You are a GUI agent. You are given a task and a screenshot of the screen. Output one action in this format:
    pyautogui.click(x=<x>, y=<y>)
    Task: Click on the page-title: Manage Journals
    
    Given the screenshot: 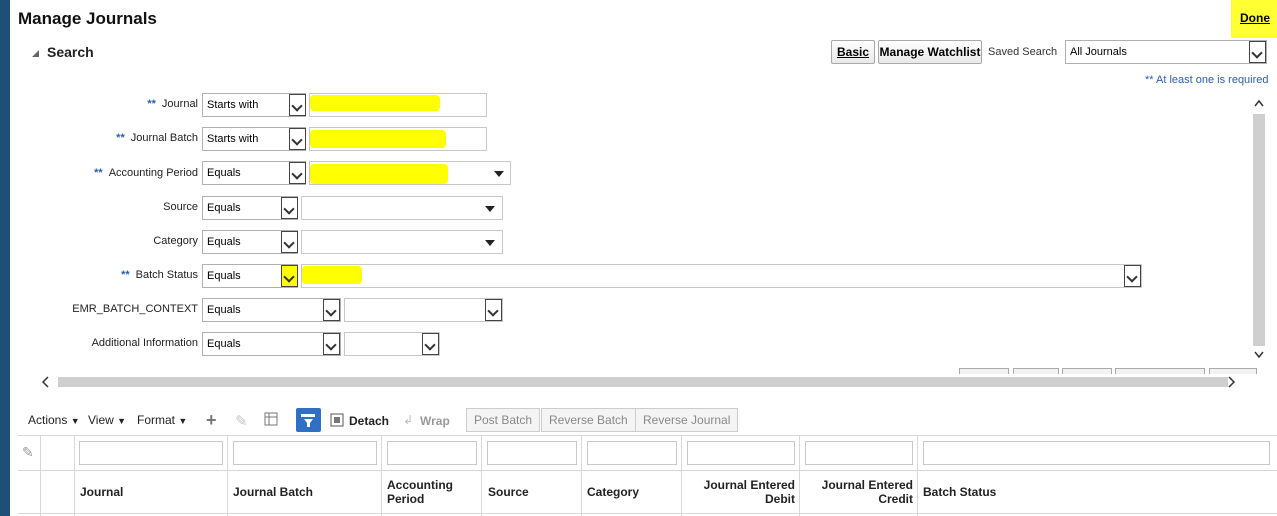 What is the action you would take?
    pyautogui.click(x=87, y=18)
    